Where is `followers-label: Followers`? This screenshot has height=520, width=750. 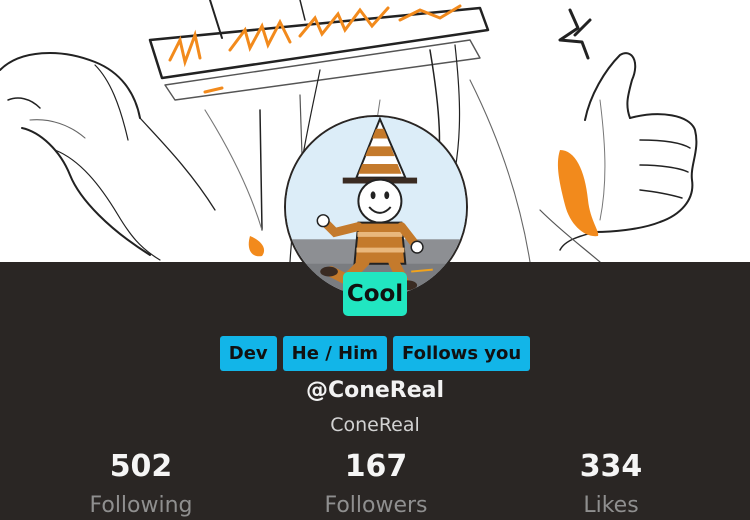
followers-label: Followers is located at coordinates (376, 505).